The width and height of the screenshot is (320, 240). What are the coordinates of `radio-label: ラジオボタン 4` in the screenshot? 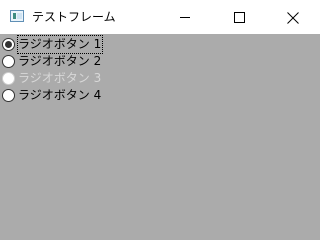 It's located at (59, 95).